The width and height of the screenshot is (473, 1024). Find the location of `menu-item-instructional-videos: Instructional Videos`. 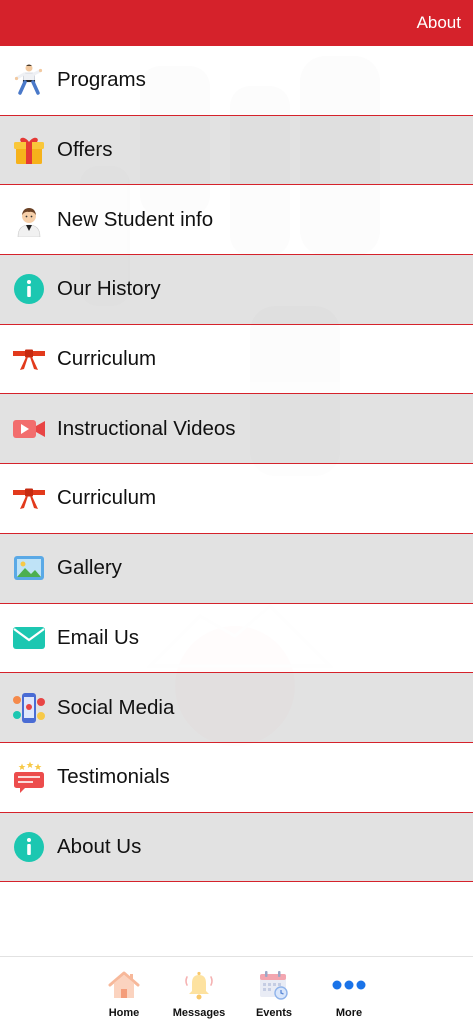

menu-item-instructional-videos: Instructional Videos is located at coordinates (236, 429).